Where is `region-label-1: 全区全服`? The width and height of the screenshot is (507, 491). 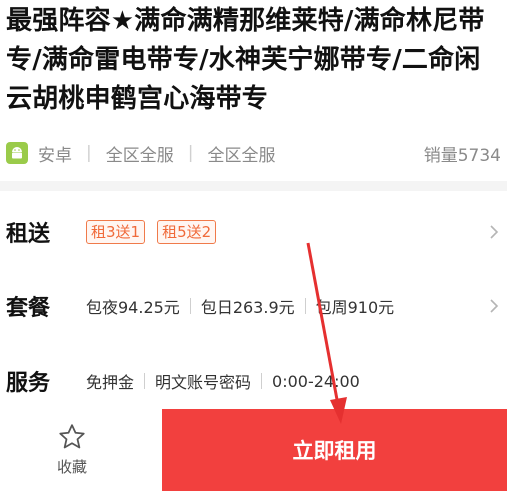 region-label-1: 全区全服 is located at coordinates (139, 155).